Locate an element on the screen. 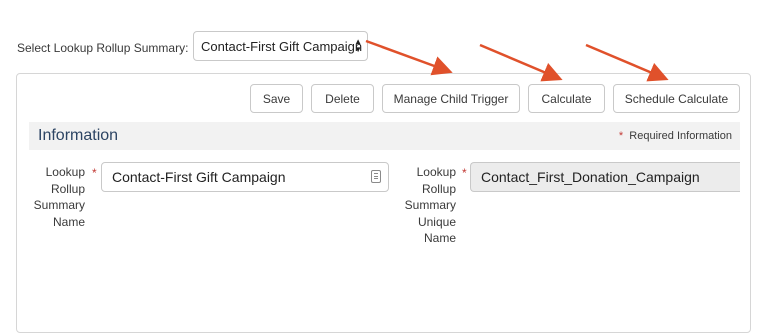 This screenshot has height=333, width=768. arrow-to-schedule-calculate-icon is located at coordinates (627, 62).